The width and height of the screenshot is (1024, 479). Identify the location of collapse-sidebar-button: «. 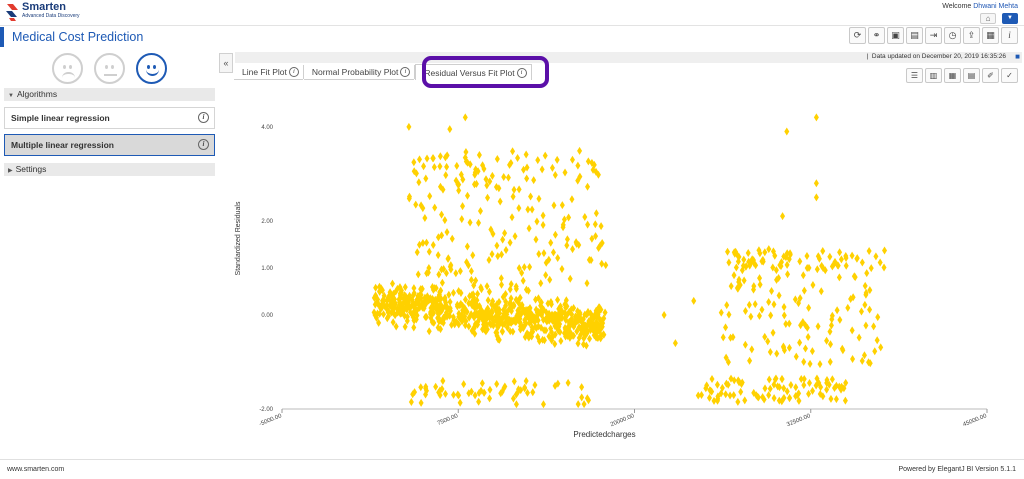
(226, 63).